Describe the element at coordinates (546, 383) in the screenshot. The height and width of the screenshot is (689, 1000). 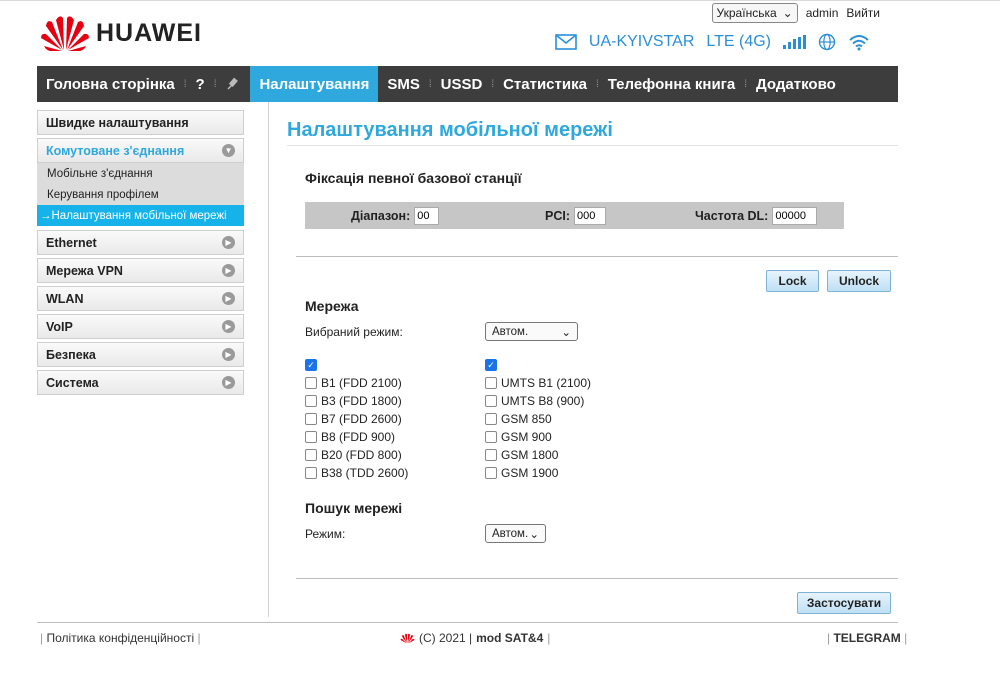
I see `band-label: UMTS B1 (2100)` at that location.